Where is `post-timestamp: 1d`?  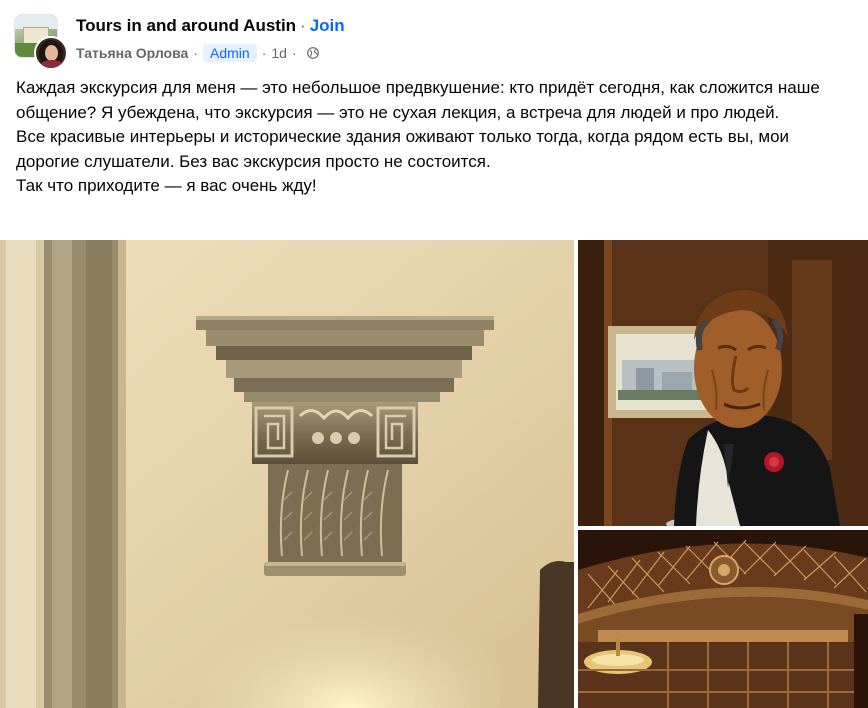
post-timestamp: 1d is located at coordinates (279, 53).